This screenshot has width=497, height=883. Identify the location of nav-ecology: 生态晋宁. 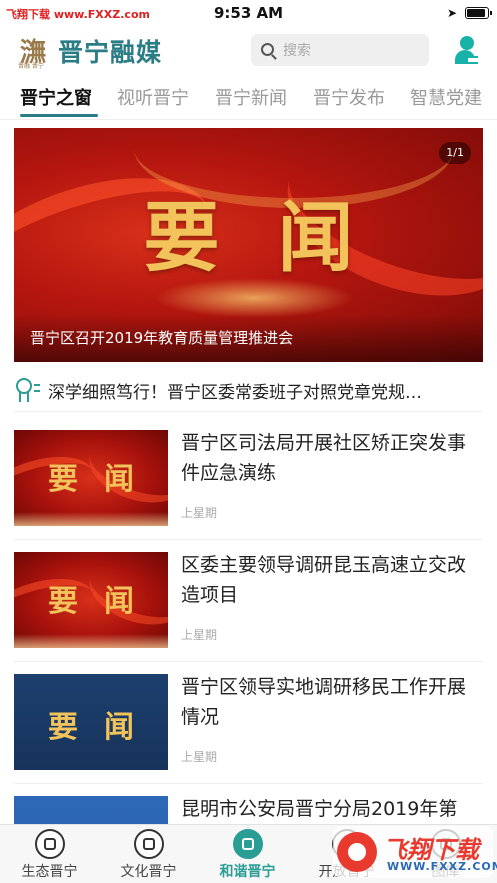
(49, 855).